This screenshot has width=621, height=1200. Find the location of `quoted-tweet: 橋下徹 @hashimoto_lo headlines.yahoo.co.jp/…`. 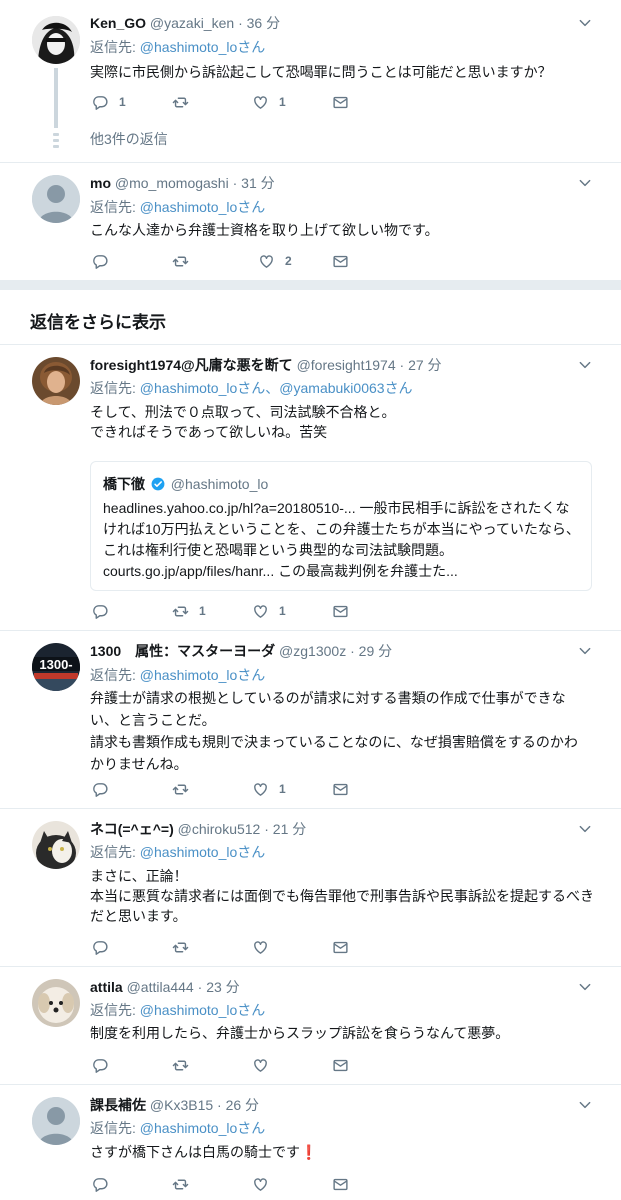

quoted-tweet: 橋下徹 @hashimoto_lo headlines.yahoo.co.jp/… is located at coordinates (341, 526).